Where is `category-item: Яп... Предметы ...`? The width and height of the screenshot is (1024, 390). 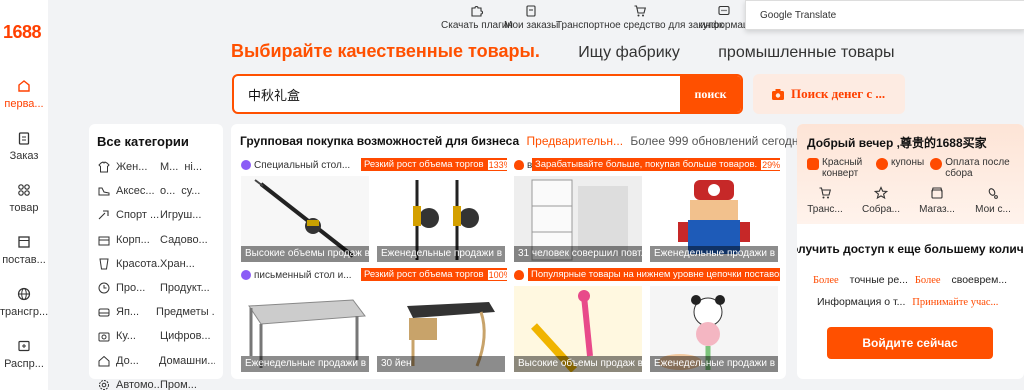 category-item: Яп... Предметы ... is located at coordinates (156, 312).